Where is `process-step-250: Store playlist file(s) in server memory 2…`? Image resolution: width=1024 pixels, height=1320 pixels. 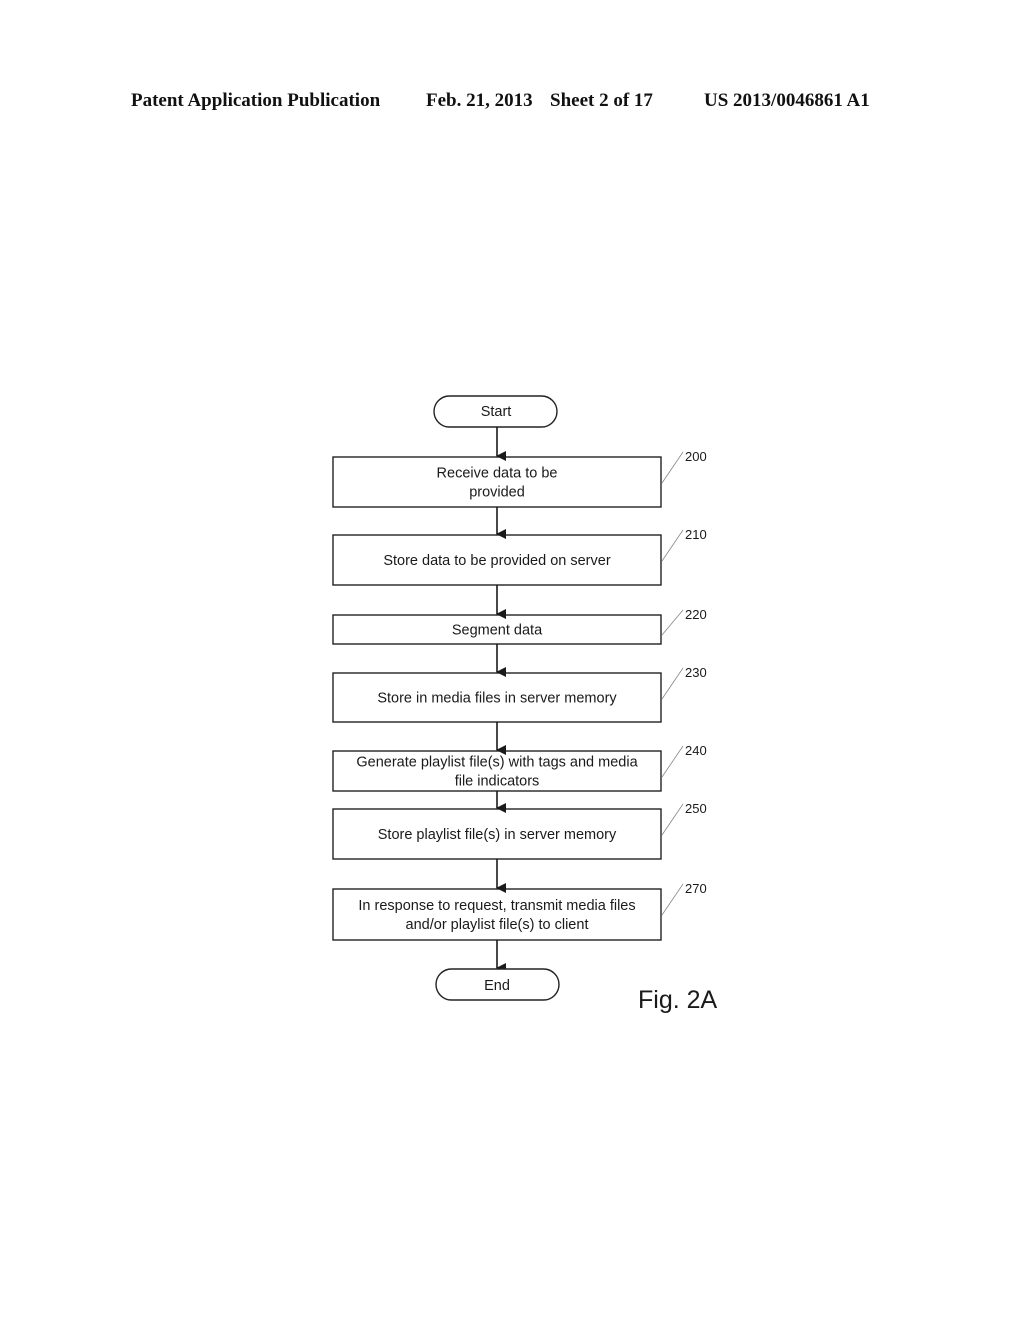
process-step-250: Store playlist file(s) in server memory 2… is located at coordinates (519, 830).